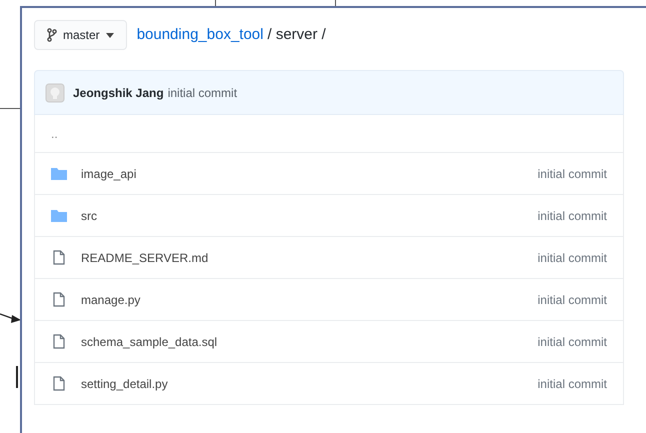 The image size is (646, 433). Describe the element at coordinates (302, 299) in the screenshot. I see `file-link: manage.py` at that location.